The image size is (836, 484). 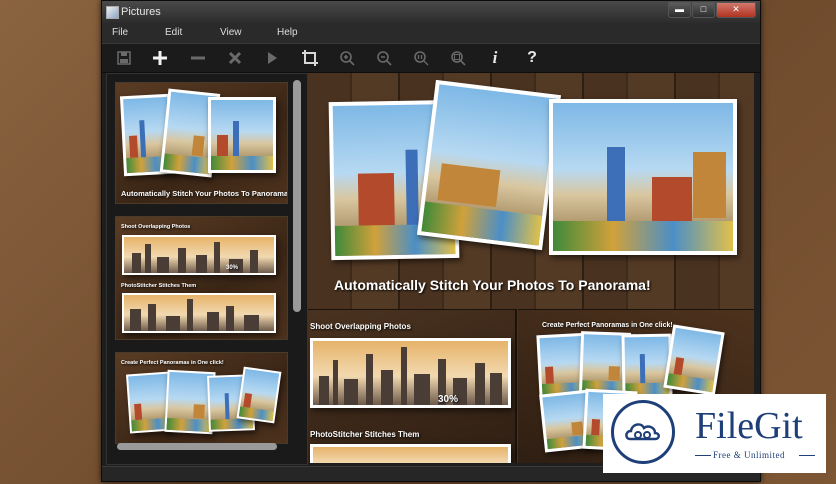 I want to click on title-bar: Pictures ▬ □ ✕, so click(x=431, y=12).